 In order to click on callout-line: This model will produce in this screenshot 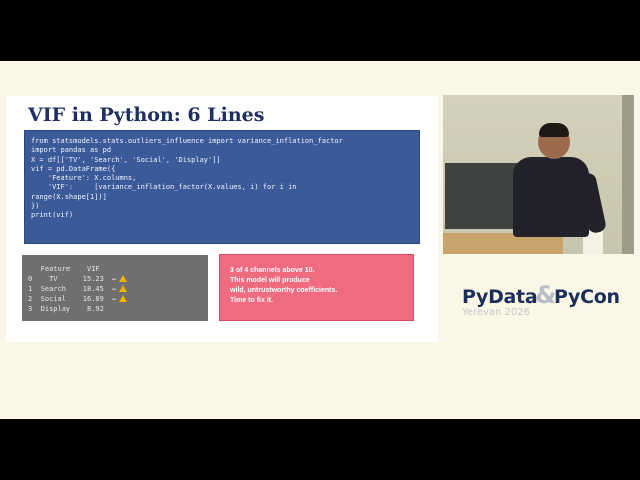, I will do `click(270, 280)`.